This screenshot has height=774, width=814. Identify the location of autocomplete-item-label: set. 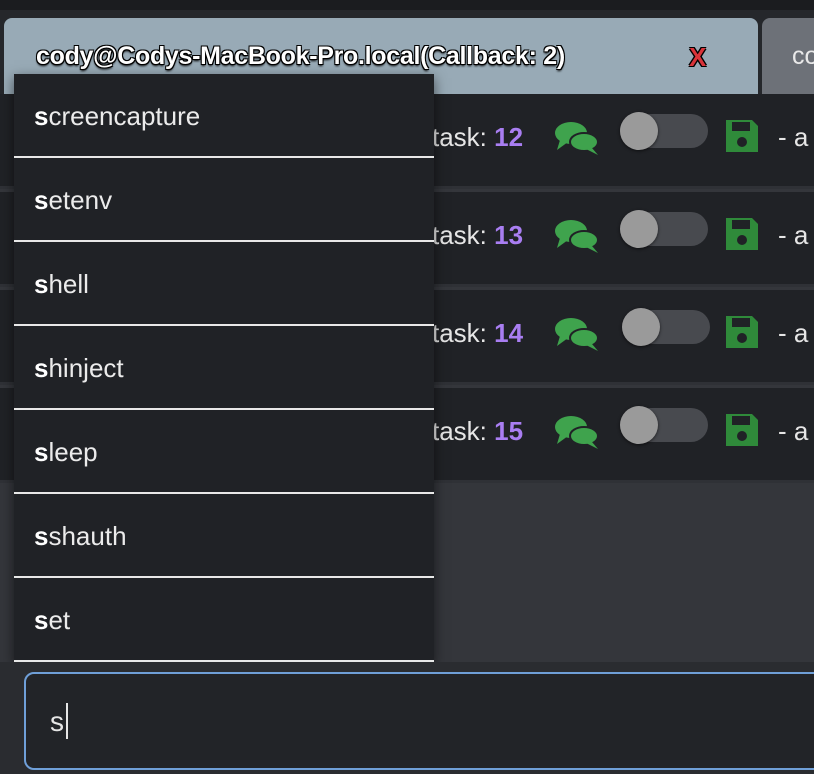
(52, 620).